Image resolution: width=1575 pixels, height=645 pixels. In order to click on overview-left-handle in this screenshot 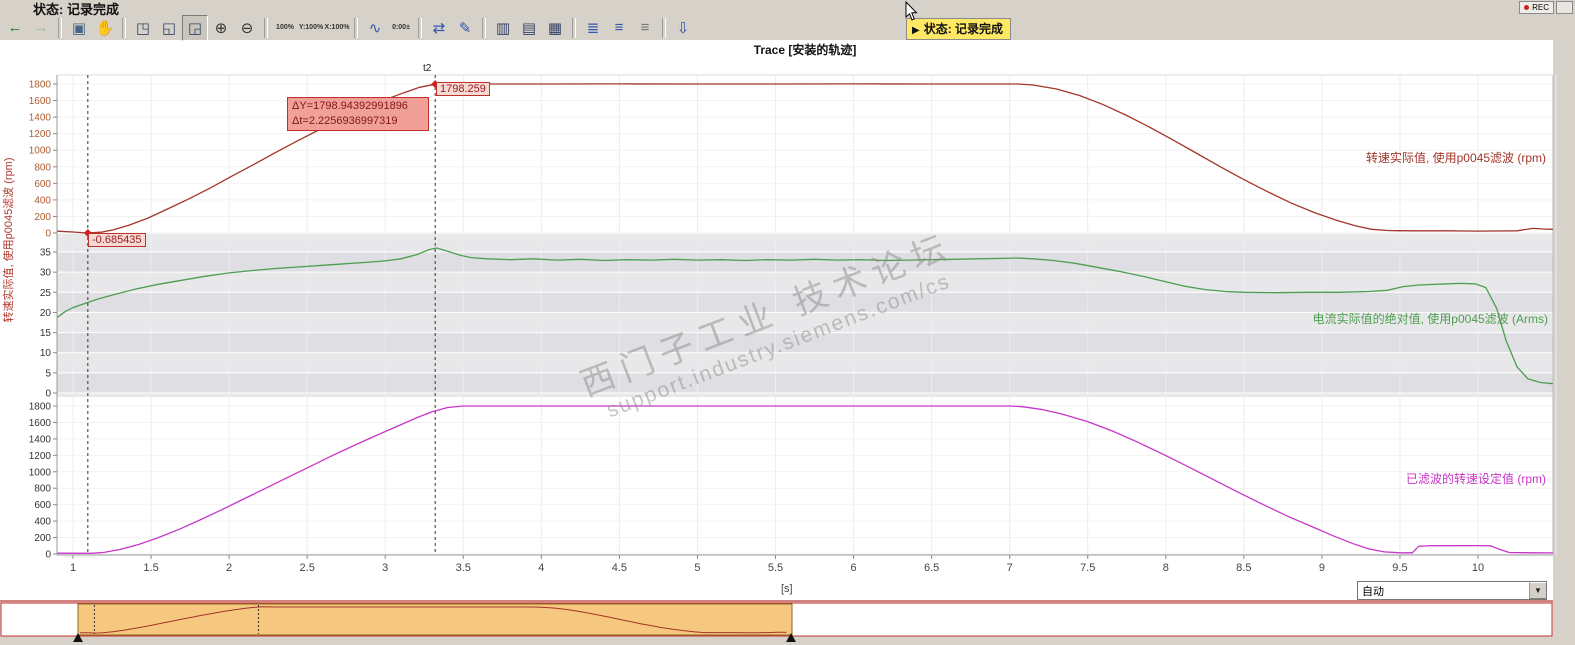, I will do `click(78, 638)`.